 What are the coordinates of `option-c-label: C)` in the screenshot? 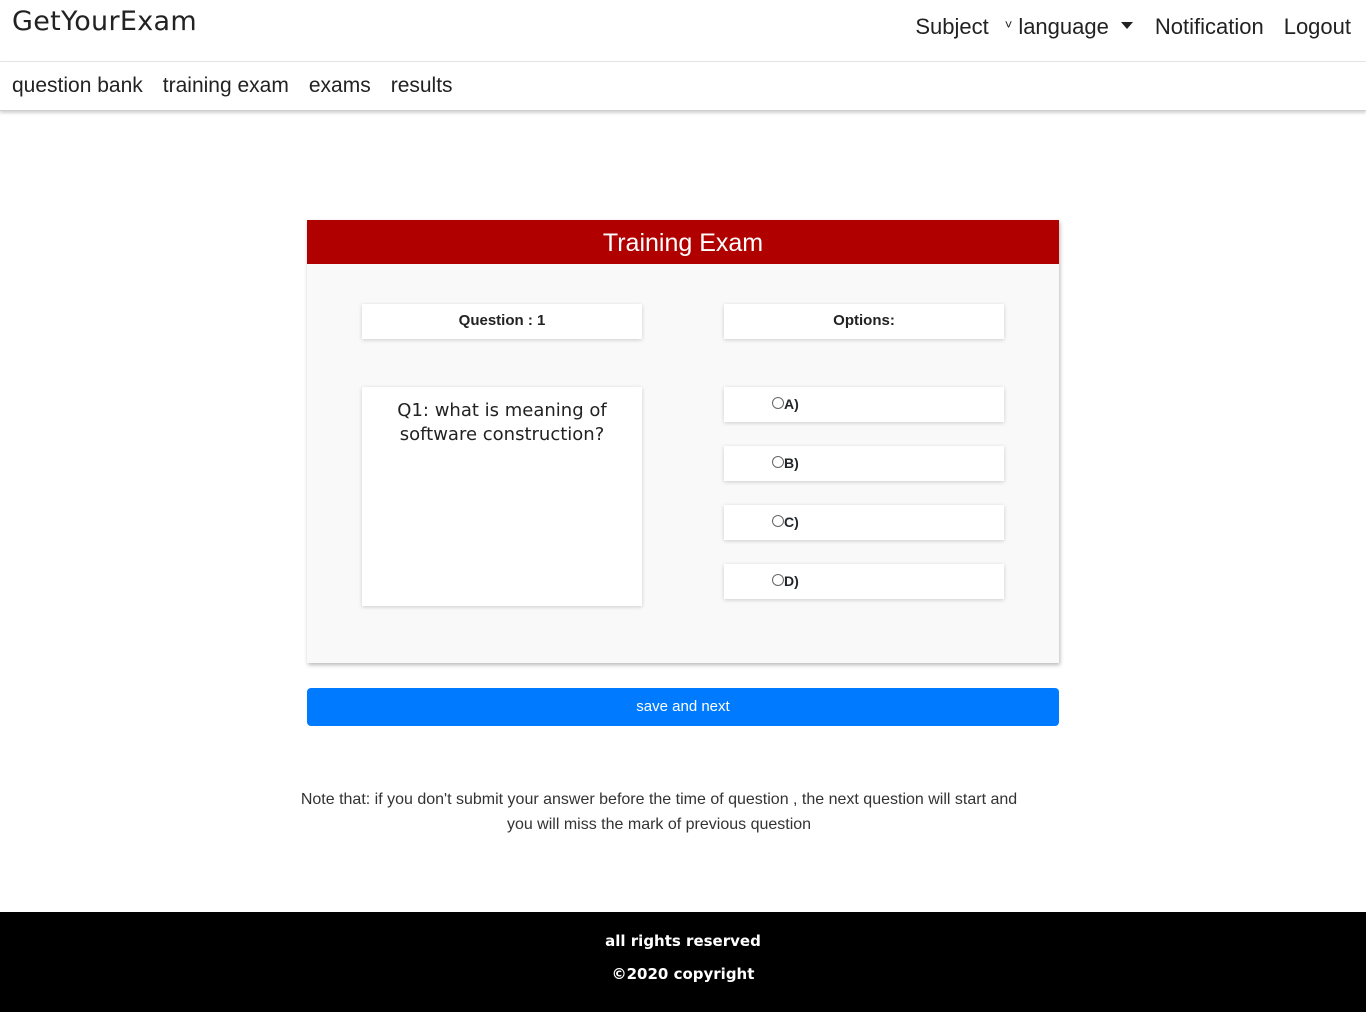 It's located at (791, 522).